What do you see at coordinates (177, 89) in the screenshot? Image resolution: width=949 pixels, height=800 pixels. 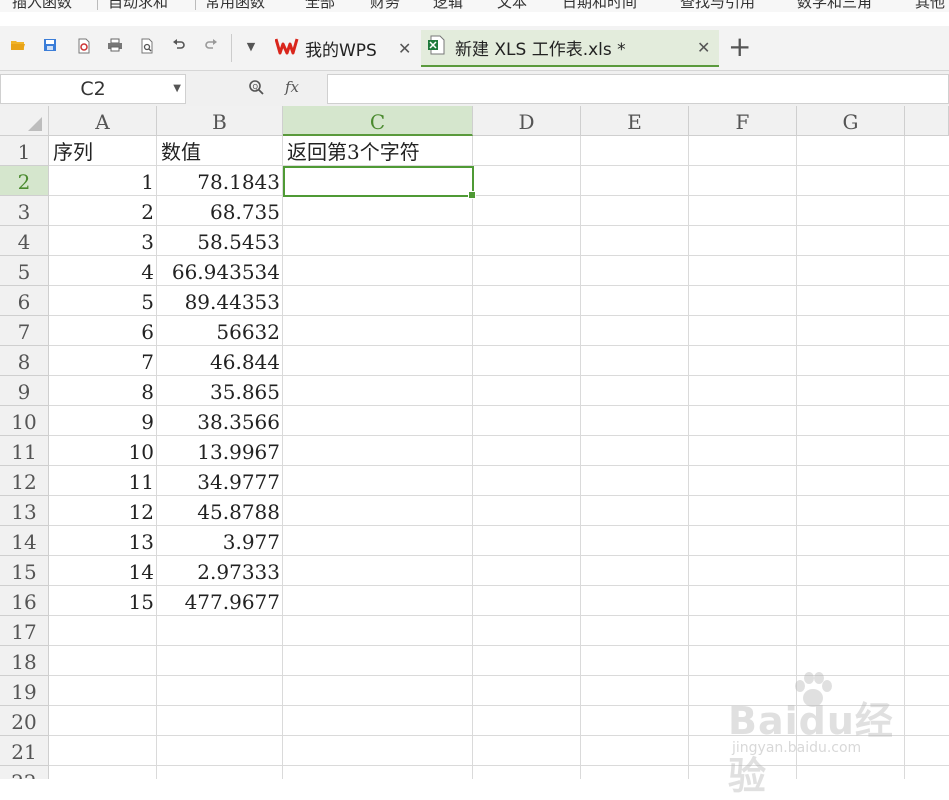 I see `chevron-down-icon: ▼` at bounding box center [177, 89].